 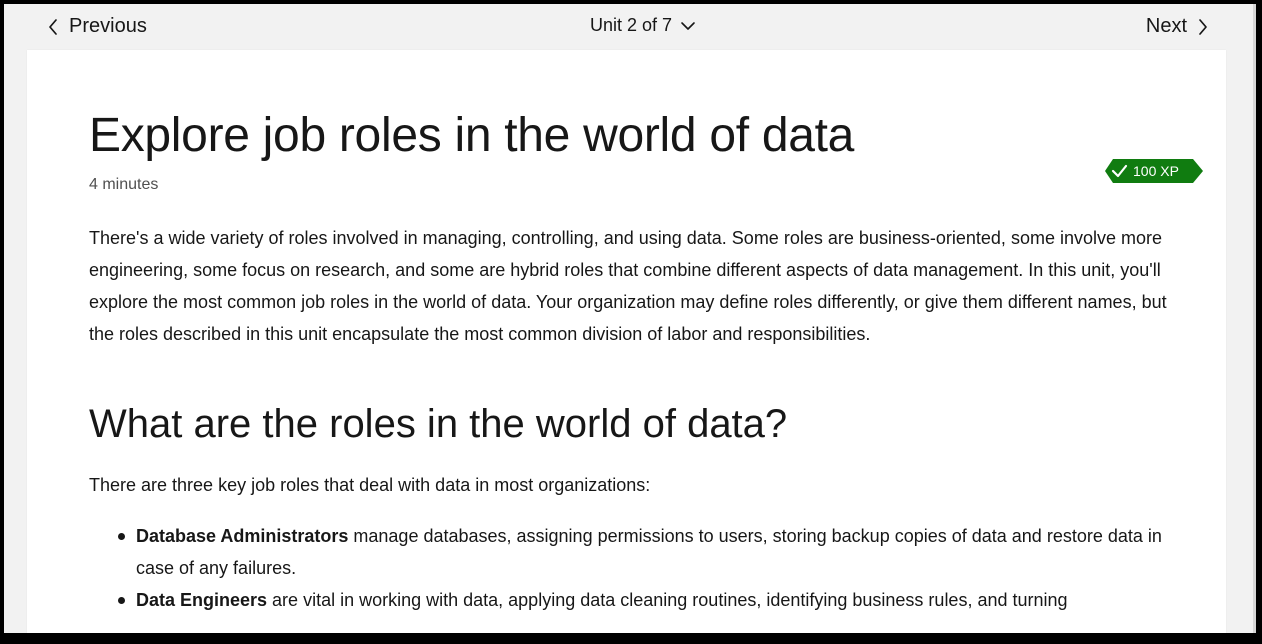 I want to click on next-label: Next, so click(x=1166, y=26).